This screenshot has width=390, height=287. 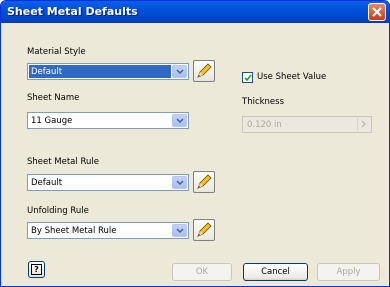 I want to click on title-bar: Sheet Metal Defaults, so click(x=195, y=12).